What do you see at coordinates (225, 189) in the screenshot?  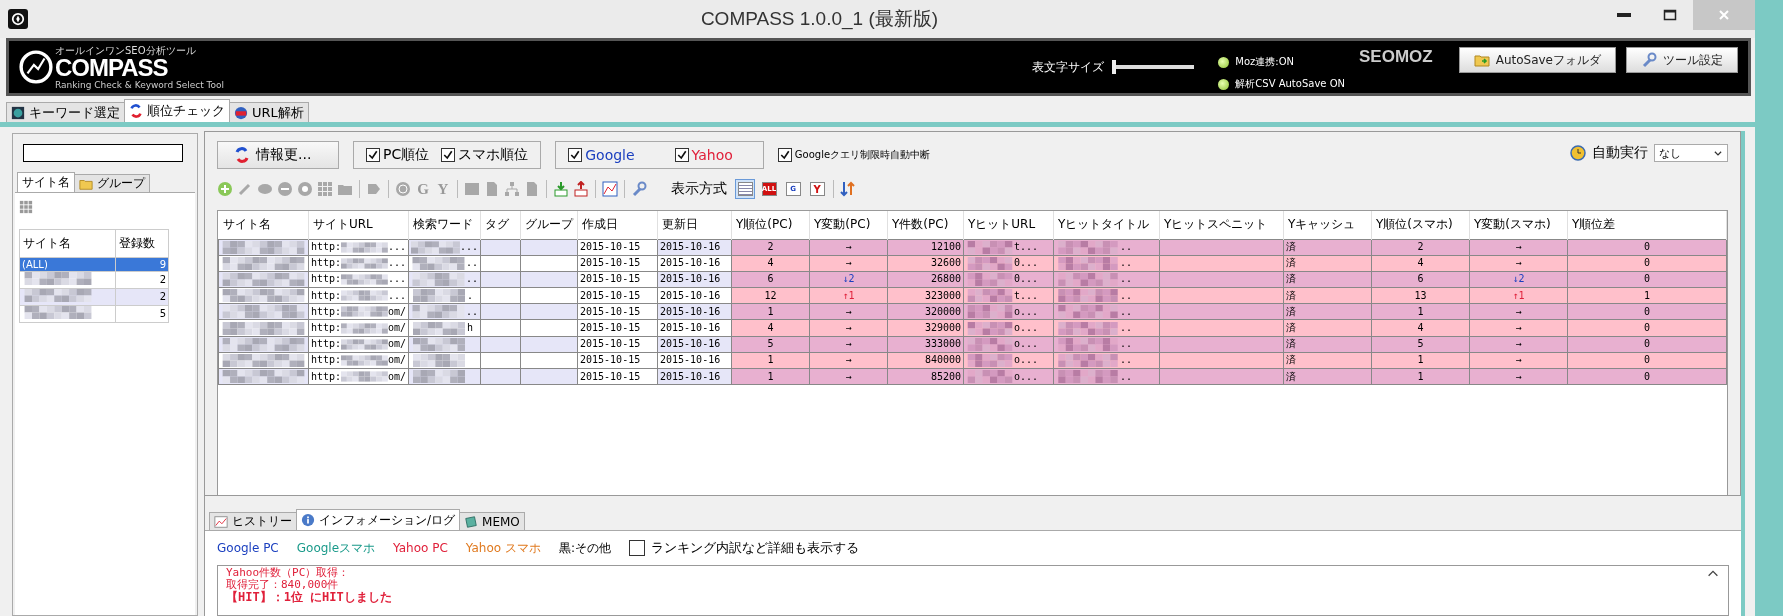 I see `add-icon` at bounding box center [225, 189].